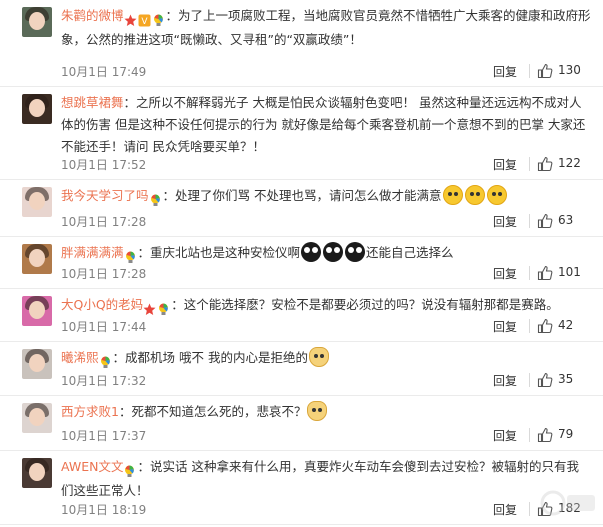 The image size is (603, 527). I want to click on vip-badge-icon: V, so click(144, 19).